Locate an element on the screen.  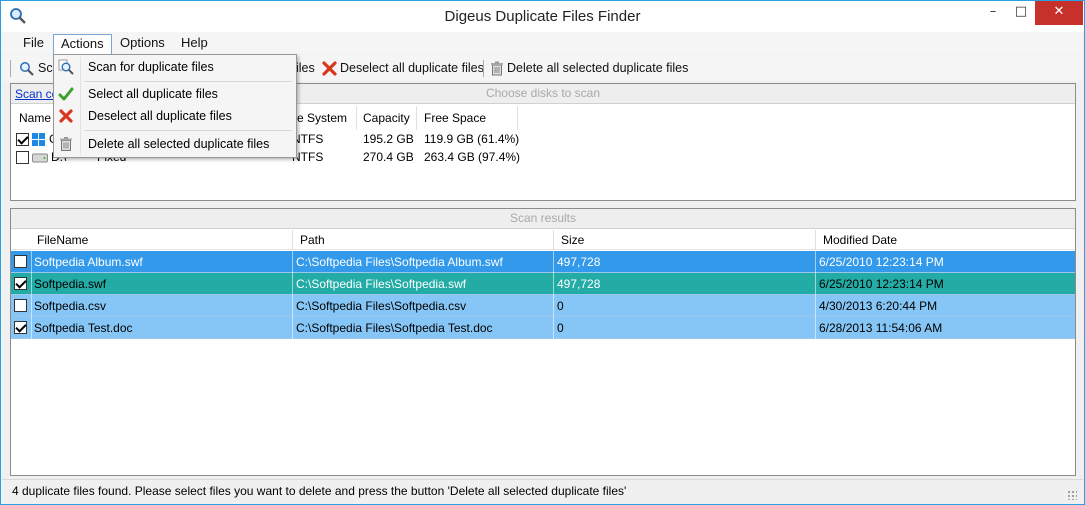
disk-capacity: 195.2 GB is located at coordinates (388, 139).